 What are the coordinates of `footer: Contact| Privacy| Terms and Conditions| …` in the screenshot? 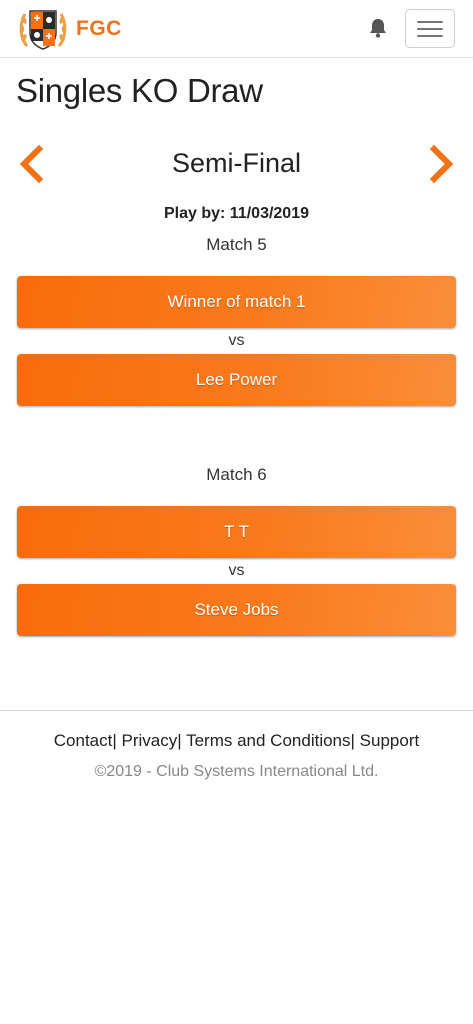 It's located at (236, 745).